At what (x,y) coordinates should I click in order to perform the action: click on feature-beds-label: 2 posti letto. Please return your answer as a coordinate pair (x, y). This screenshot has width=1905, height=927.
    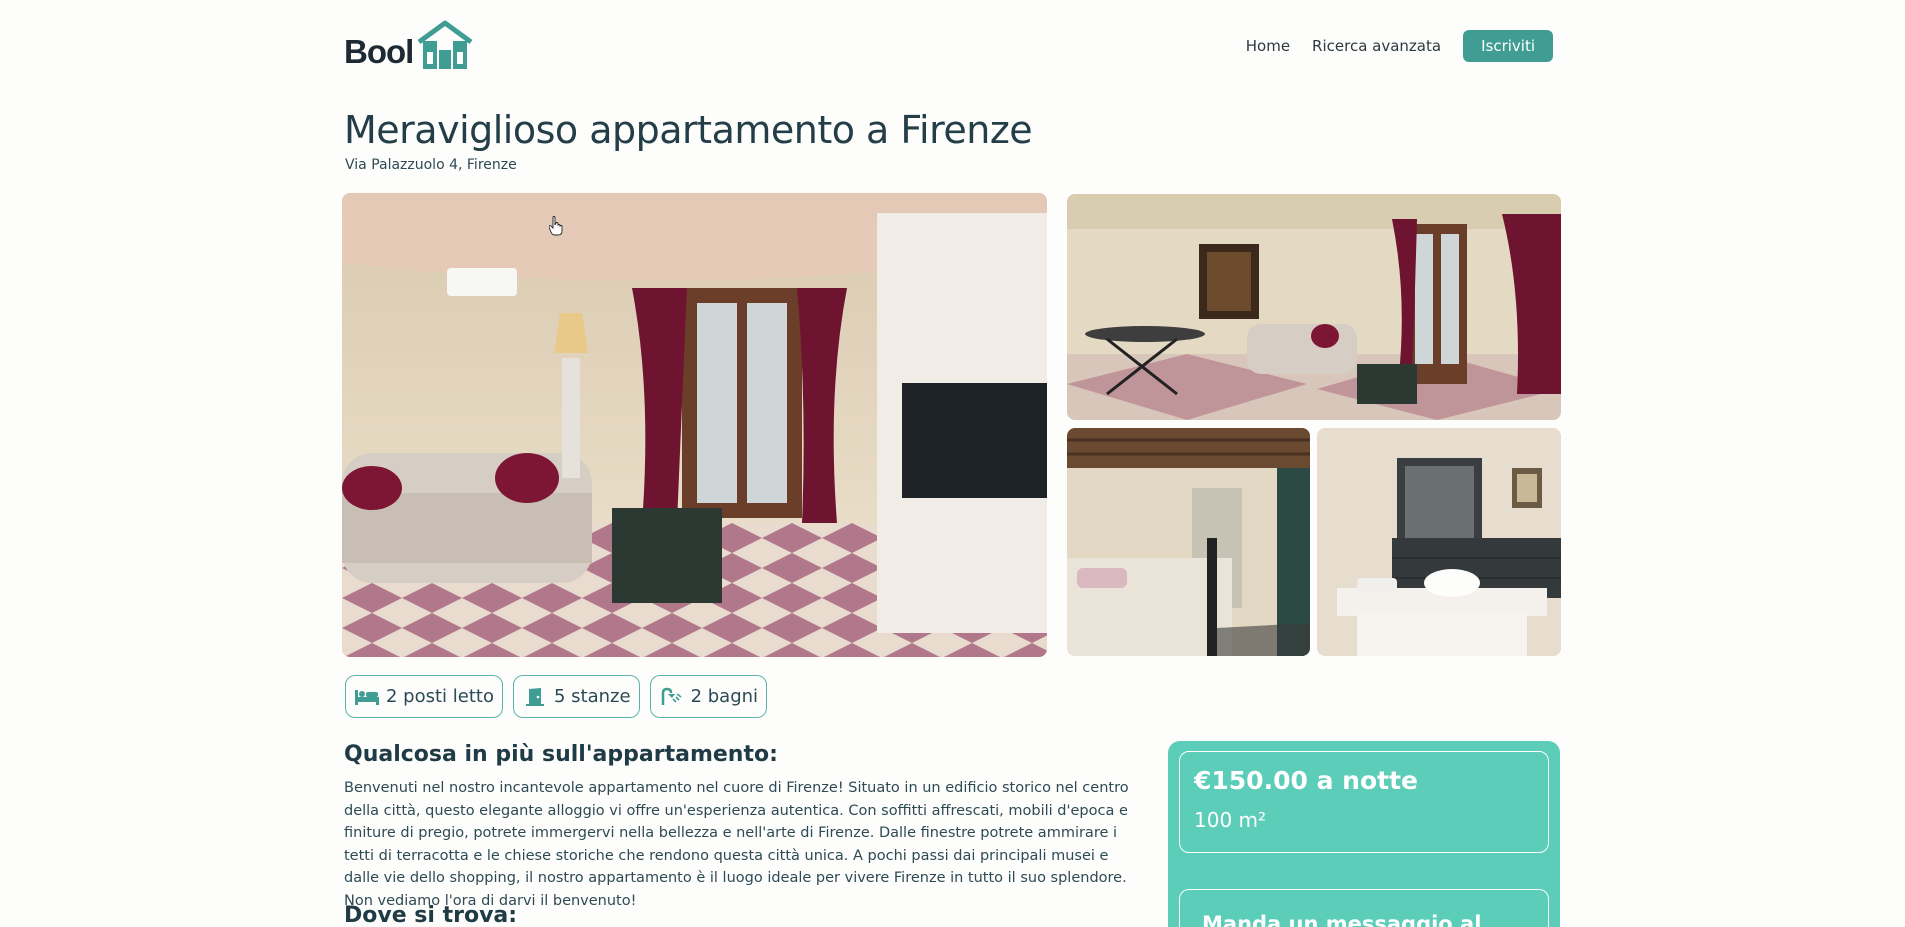
    Looking at the image, I should click on (440, 696).